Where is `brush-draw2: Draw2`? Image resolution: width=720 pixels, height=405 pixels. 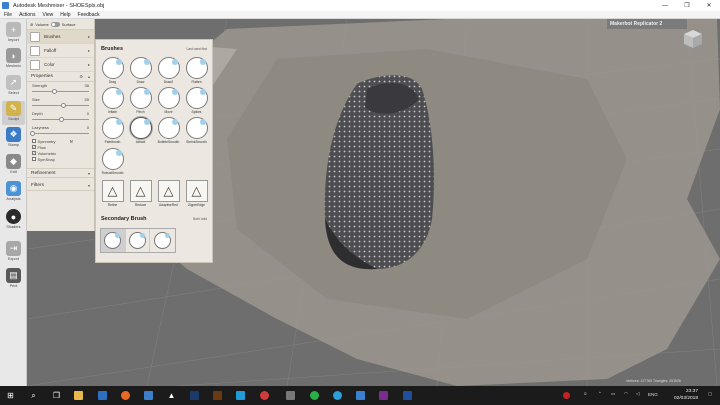 brush-draw2: Draw2 is located at coordinates (168, 70).